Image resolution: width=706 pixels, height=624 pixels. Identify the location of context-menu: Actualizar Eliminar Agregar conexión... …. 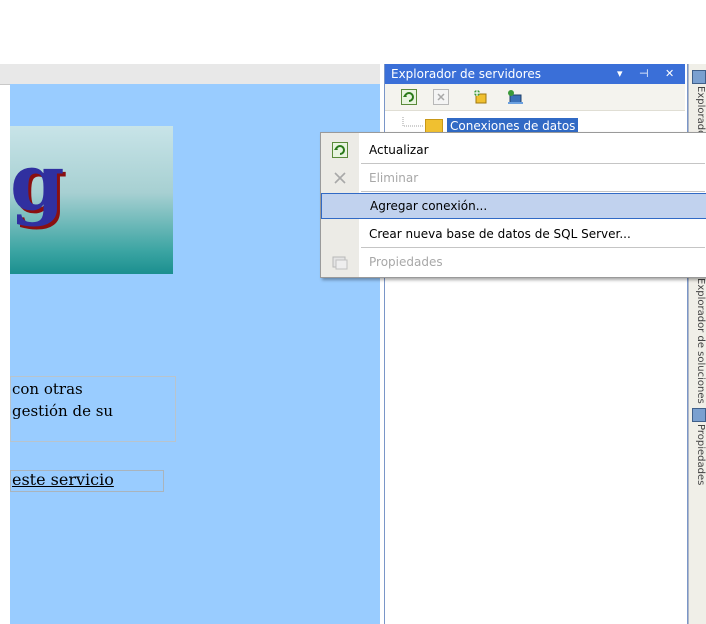
(513, 205).